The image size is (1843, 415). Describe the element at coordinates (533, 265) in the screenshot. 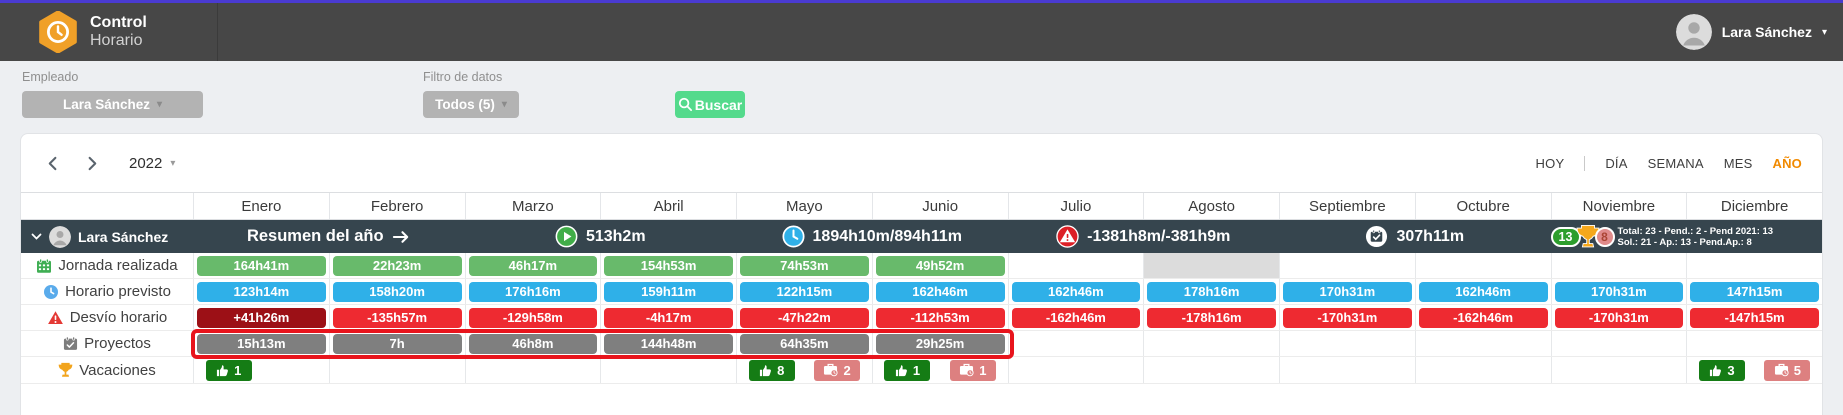

I see `jornada-realizada-value-pill: 46h17m` at that location.